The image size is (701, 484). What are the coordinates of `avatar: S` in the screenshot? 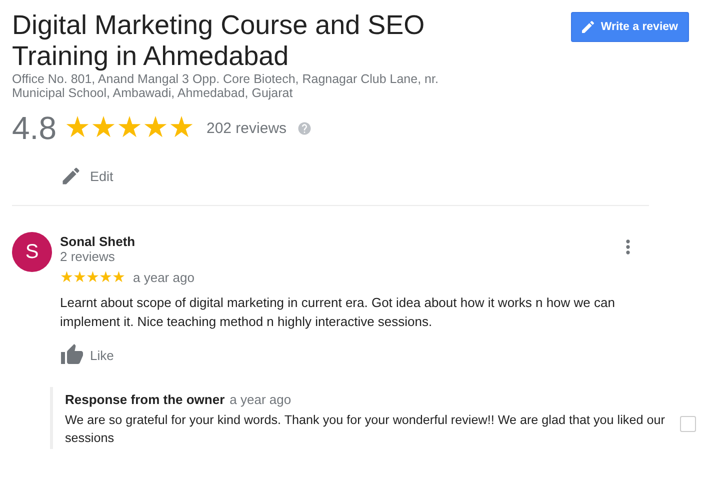 It's located at (32, 252).